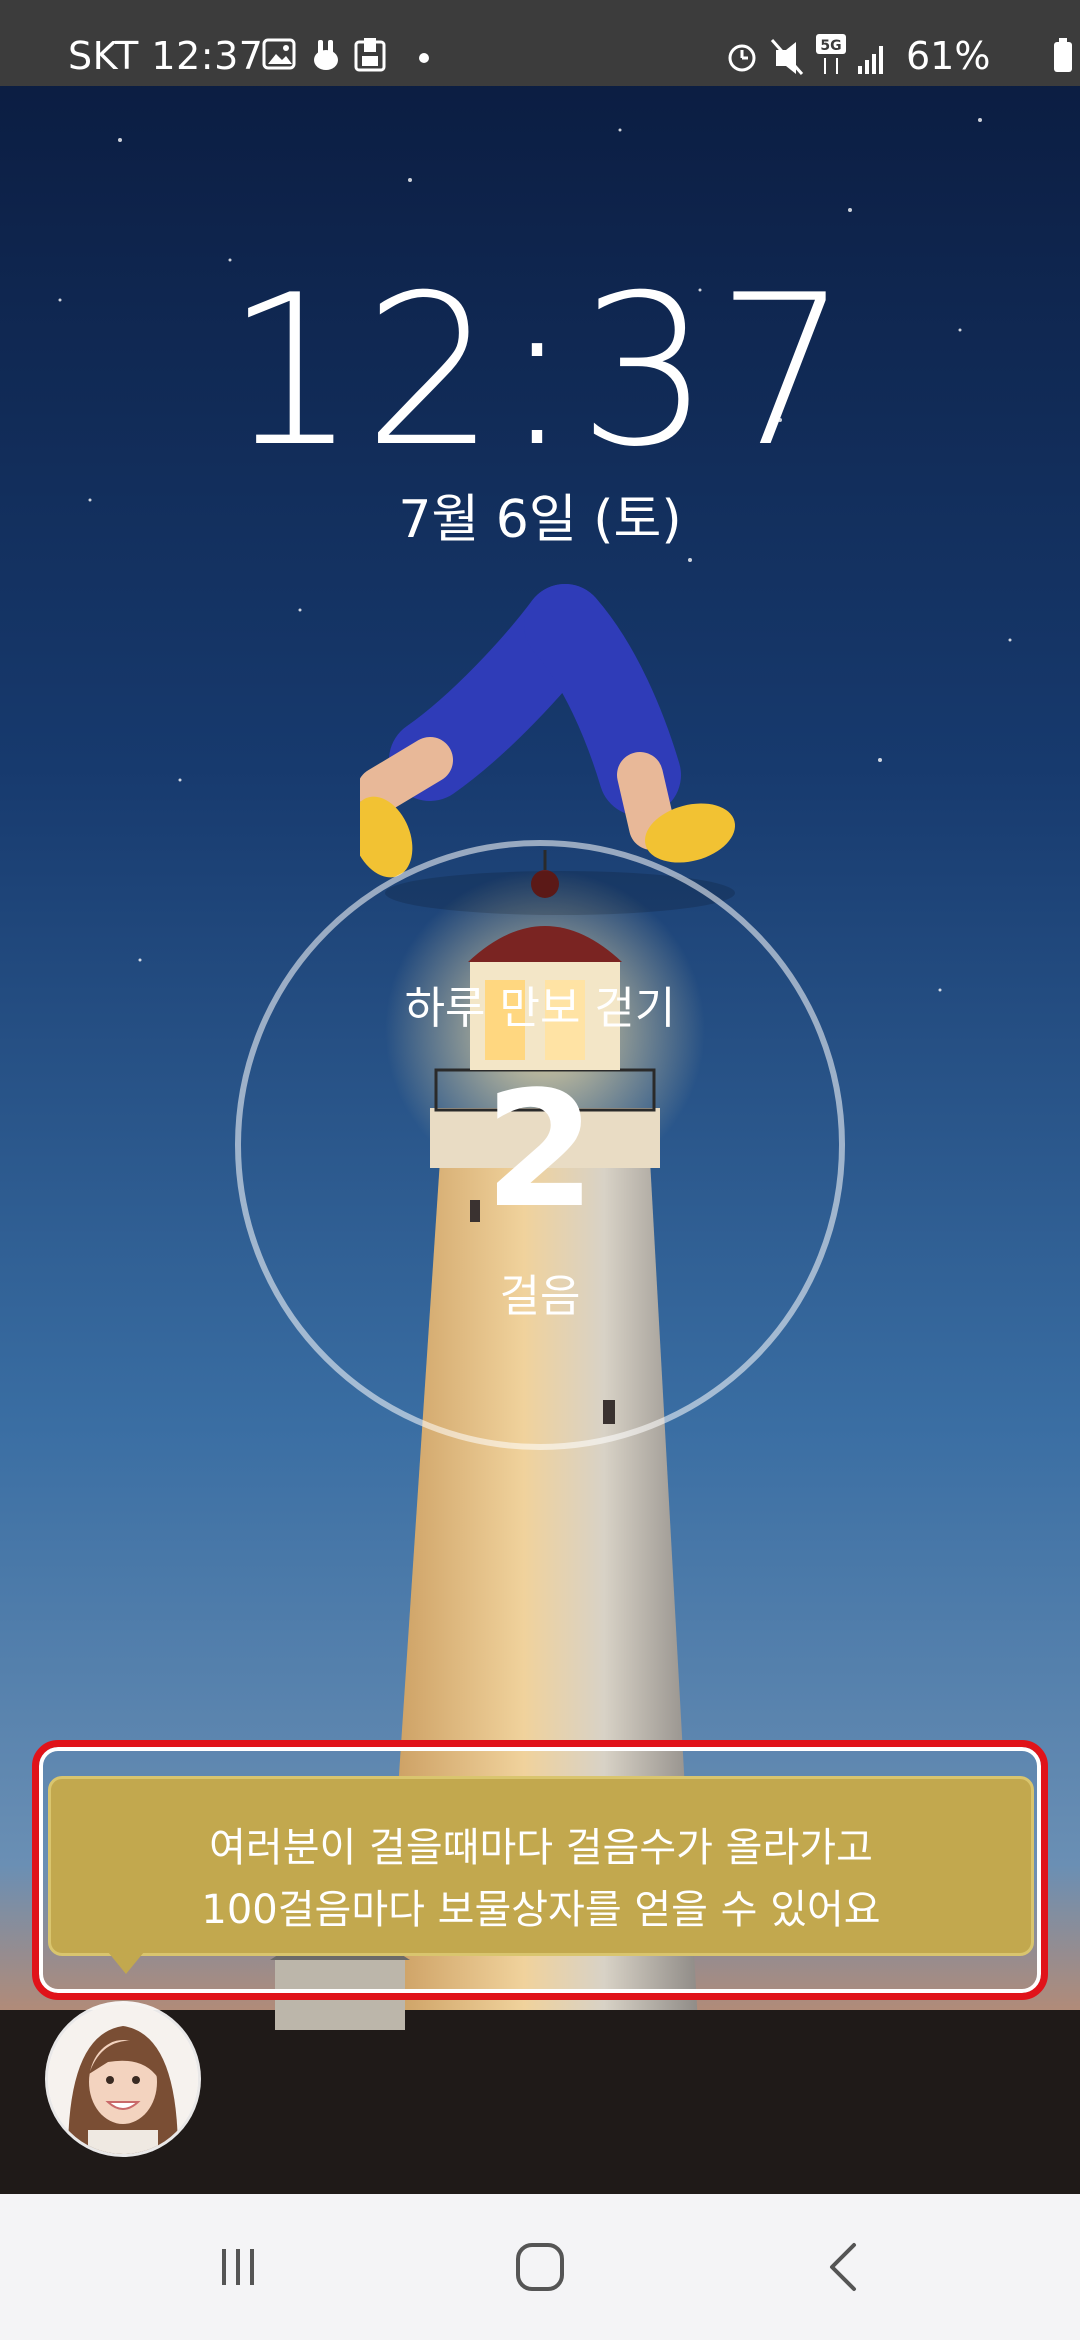 The image size is (1080, 2340). I want to click on signal-icon, so click(870, 60).